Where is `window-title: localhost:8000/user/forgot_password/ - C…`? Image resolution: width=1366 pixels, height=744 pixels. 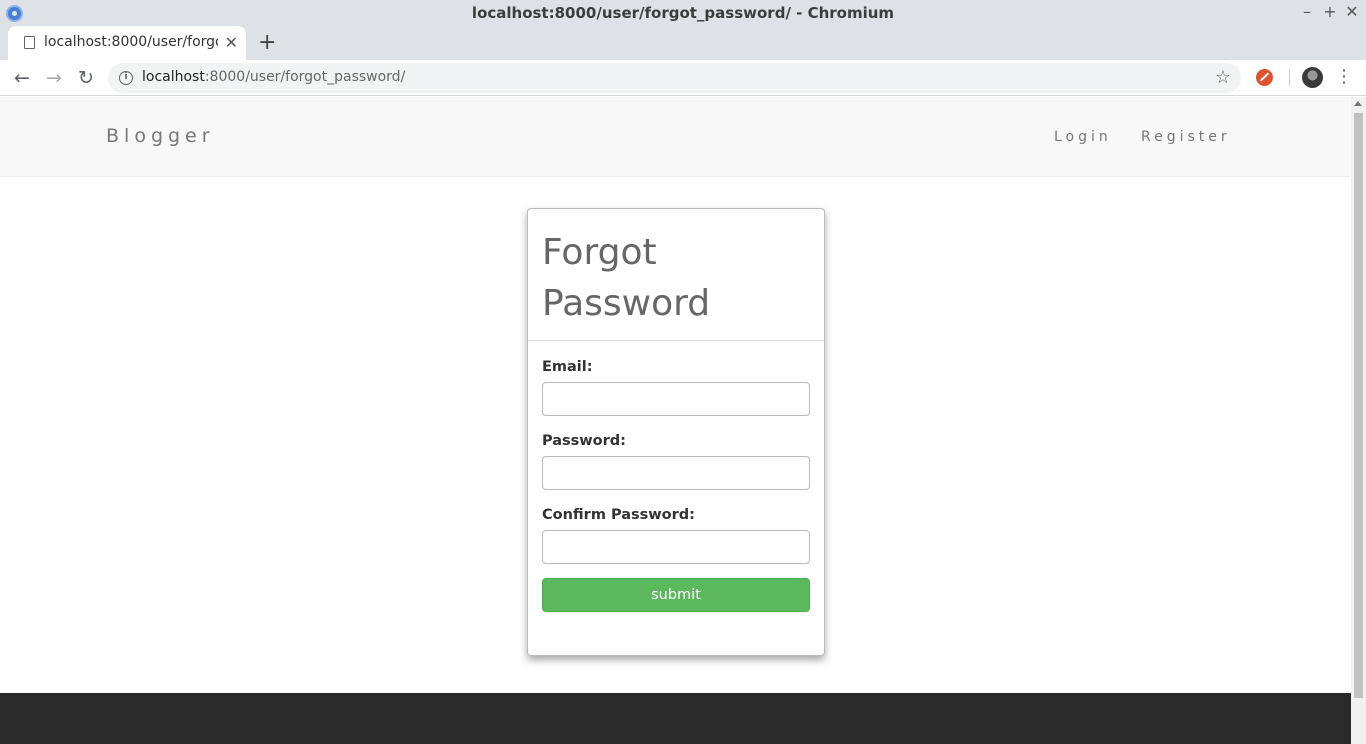
window-title: localhost:8000/user/forgot_password/ - C… is located at coordinates (683, 13).